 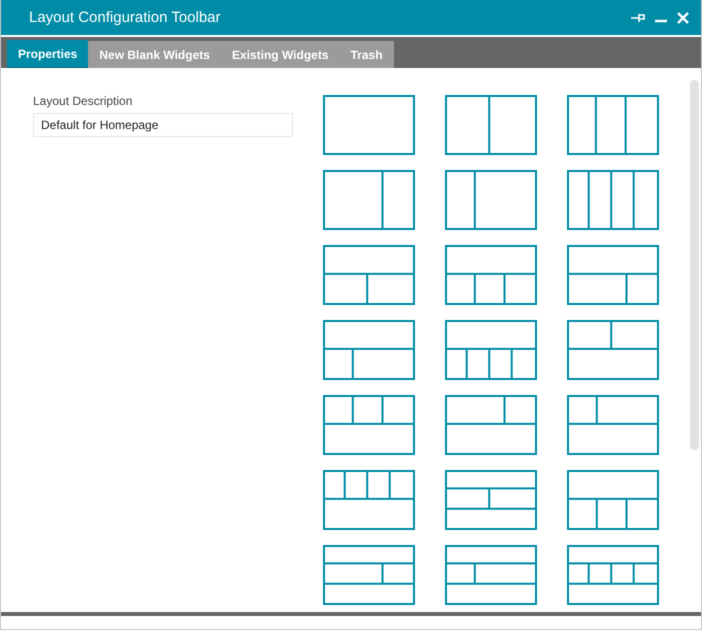 I want to click on tab: Properties, so click(x=47, y=54).